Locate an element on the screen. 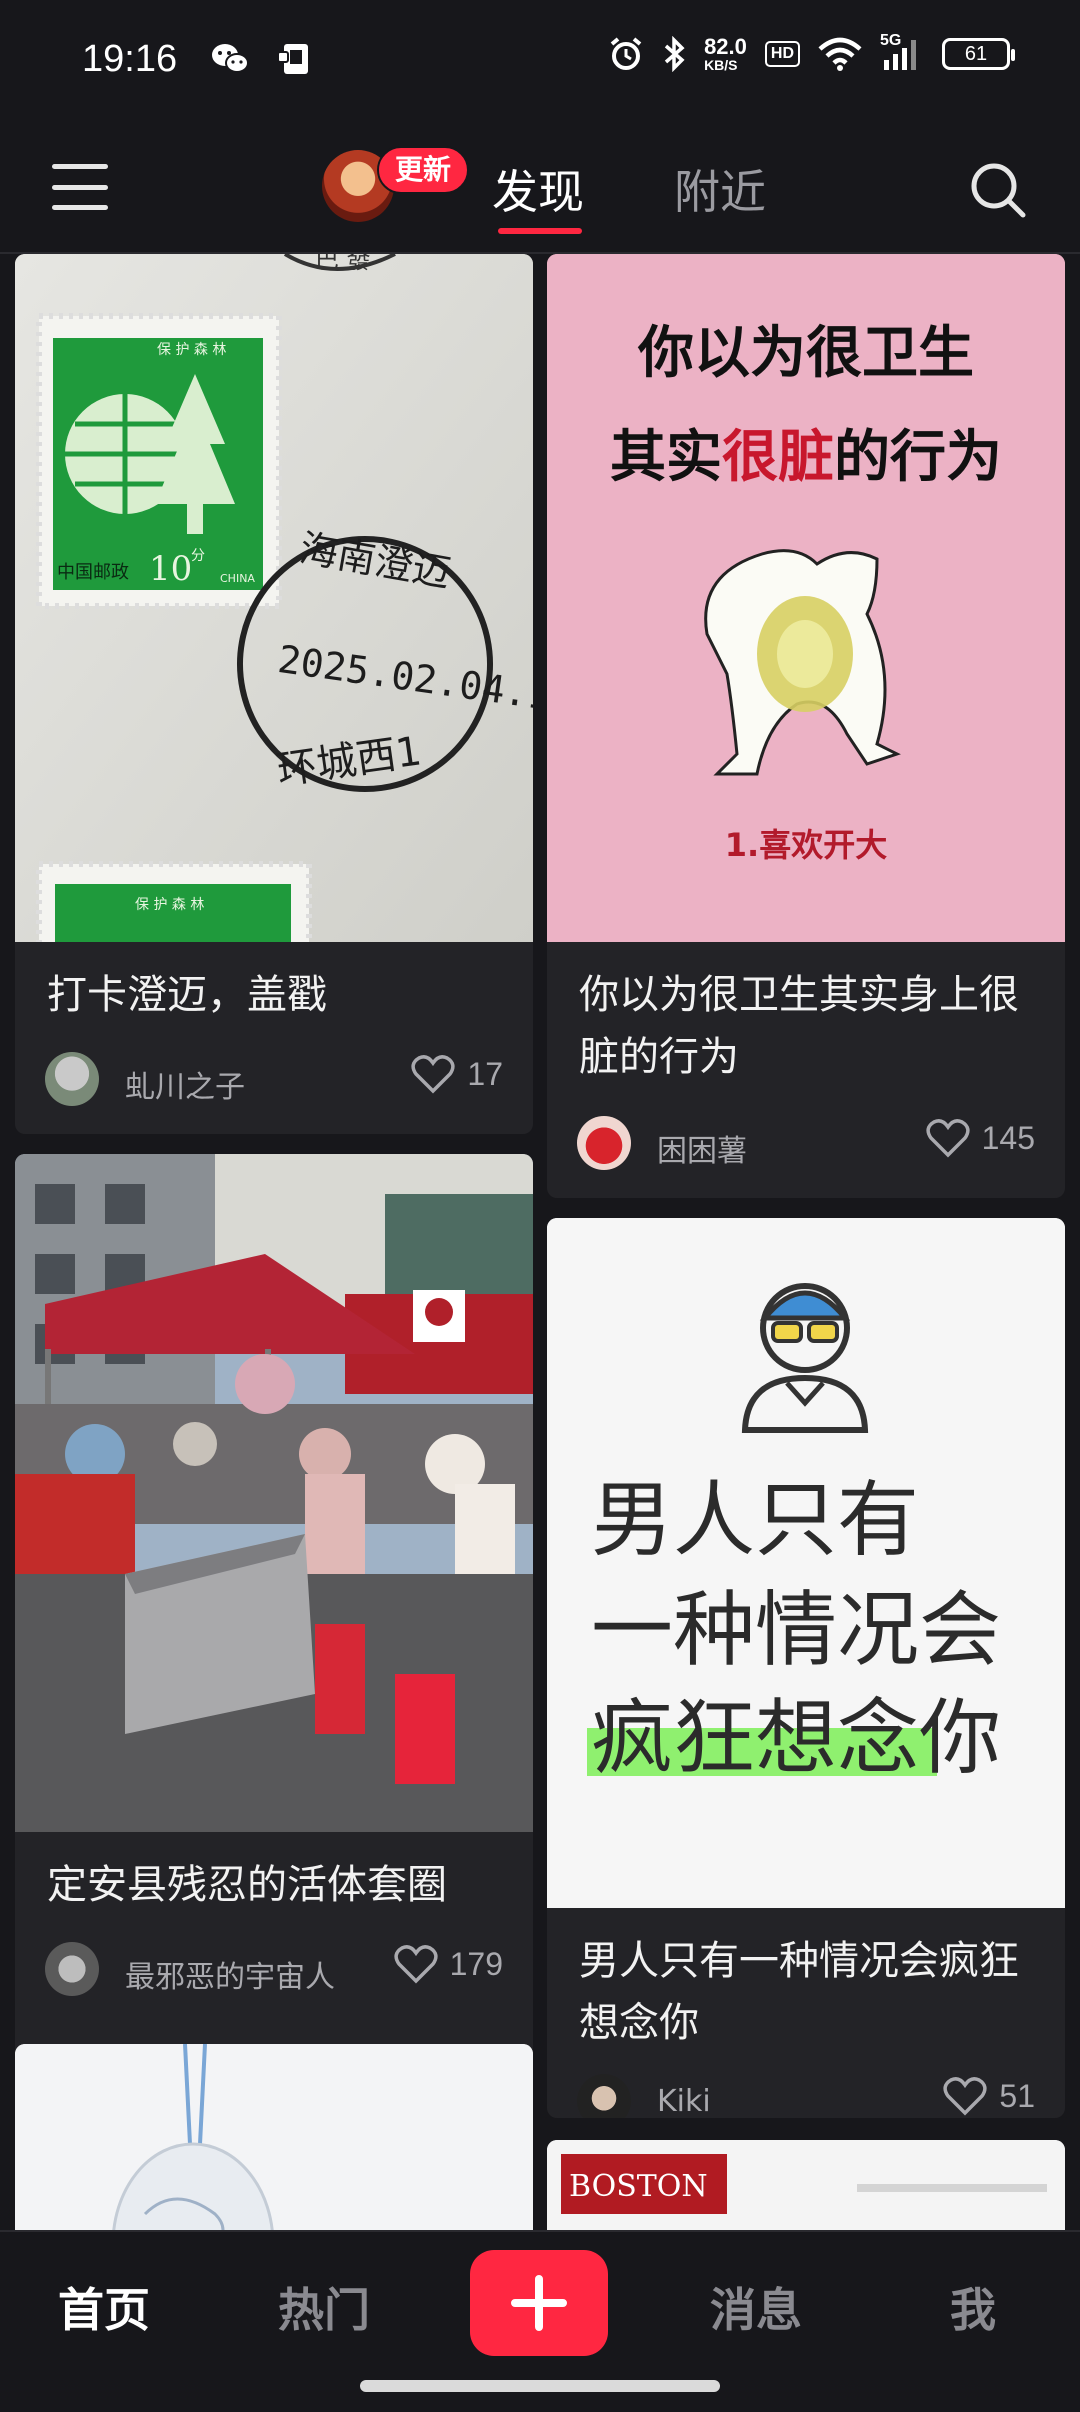  bluetooth-icon is located at coordinates (674, 54).